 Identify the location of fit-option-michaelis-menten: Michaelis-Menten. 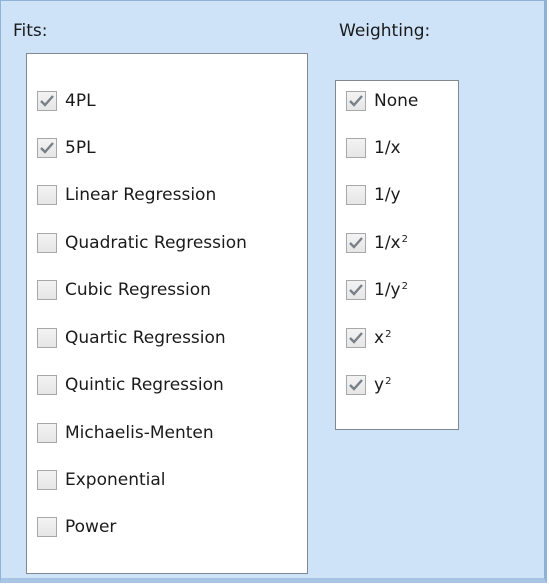
(125, 433).